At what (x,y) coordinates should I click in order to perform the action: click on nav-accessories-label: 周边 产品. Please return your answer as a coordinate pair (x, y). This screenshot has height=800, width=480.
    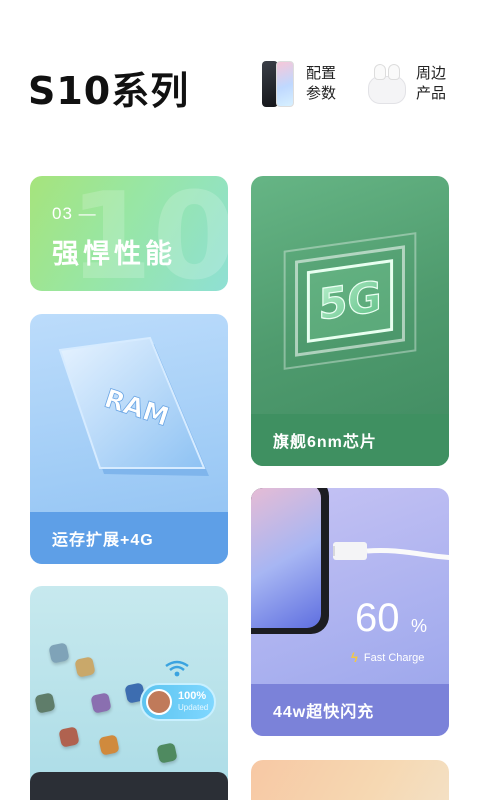
    Looking at the image, I should click on (431, 83).